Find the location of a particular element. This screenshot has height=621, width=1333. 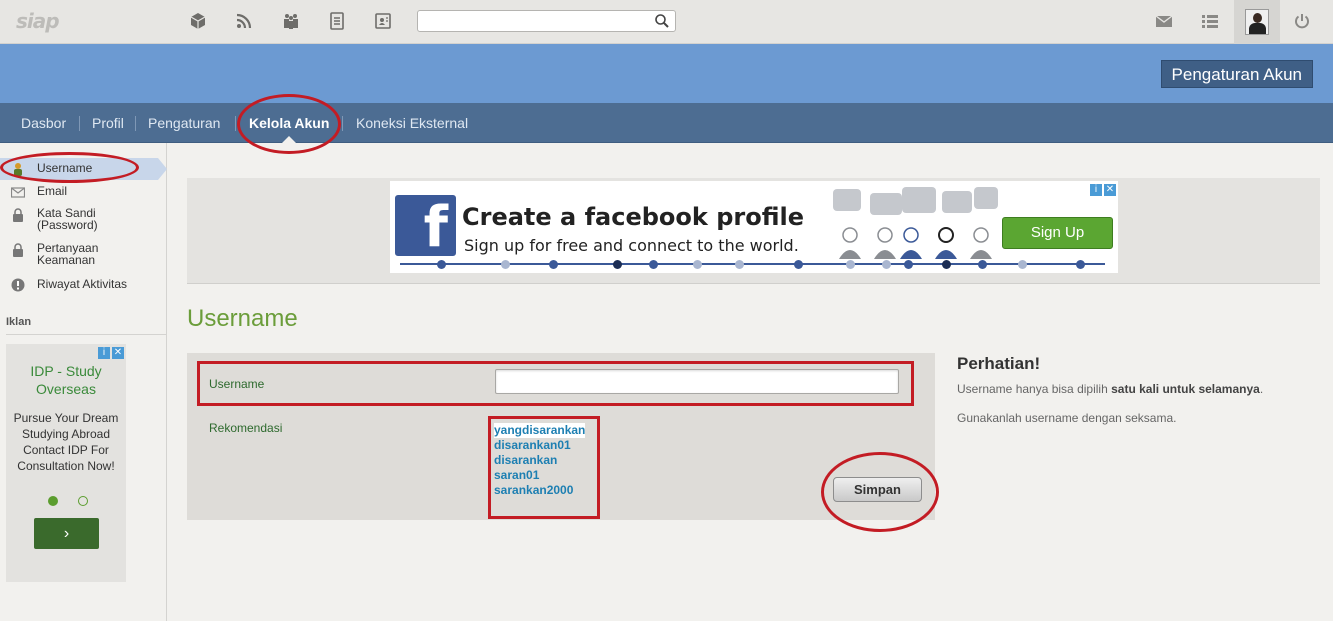

annotation-box-username-row is located at coordinates (555, 383).